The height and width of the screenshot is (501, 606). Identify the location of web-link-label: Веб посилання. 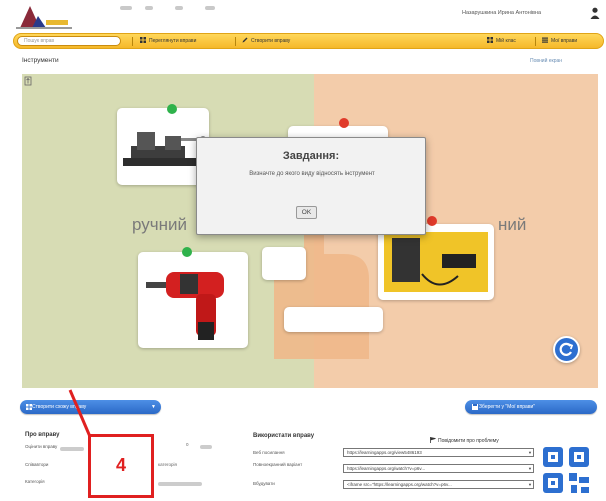
(269, 452).